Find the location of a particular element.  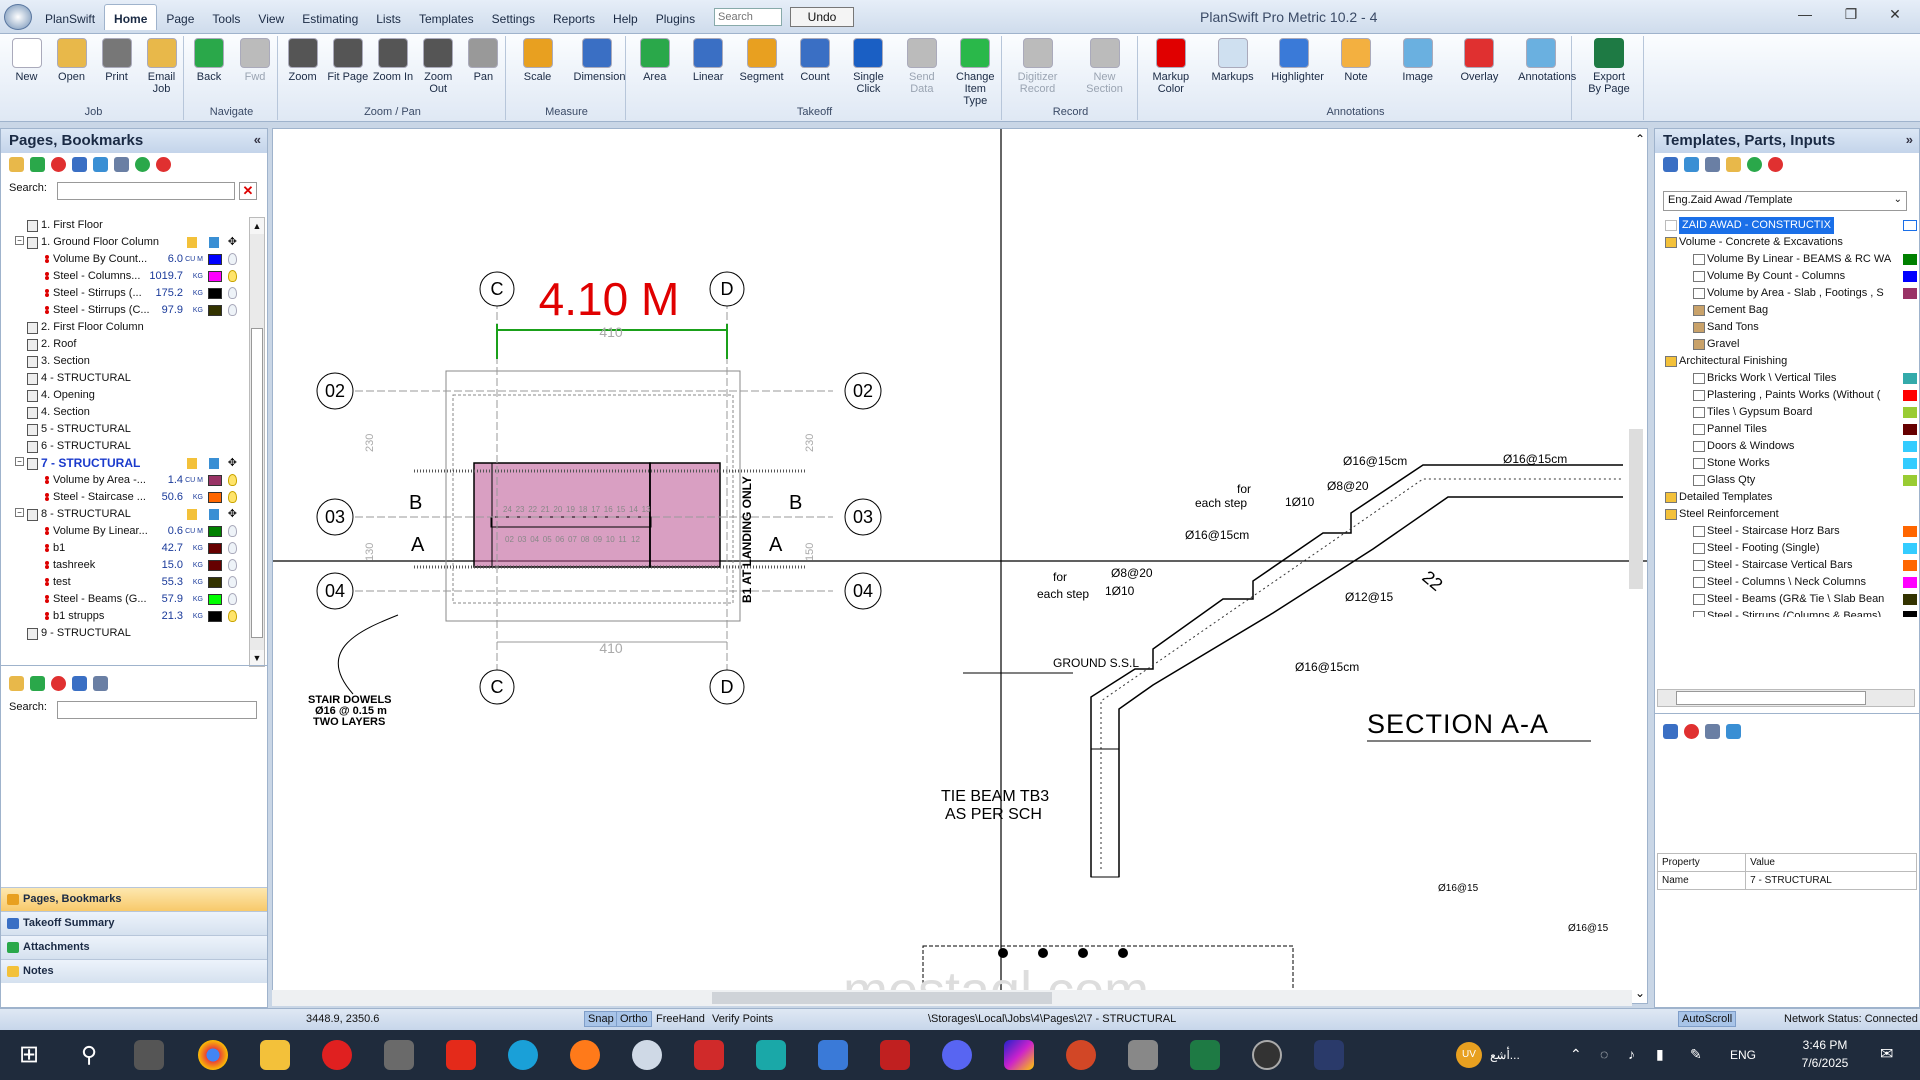

minimize-icon: — is located at coordinates (1805, 16).